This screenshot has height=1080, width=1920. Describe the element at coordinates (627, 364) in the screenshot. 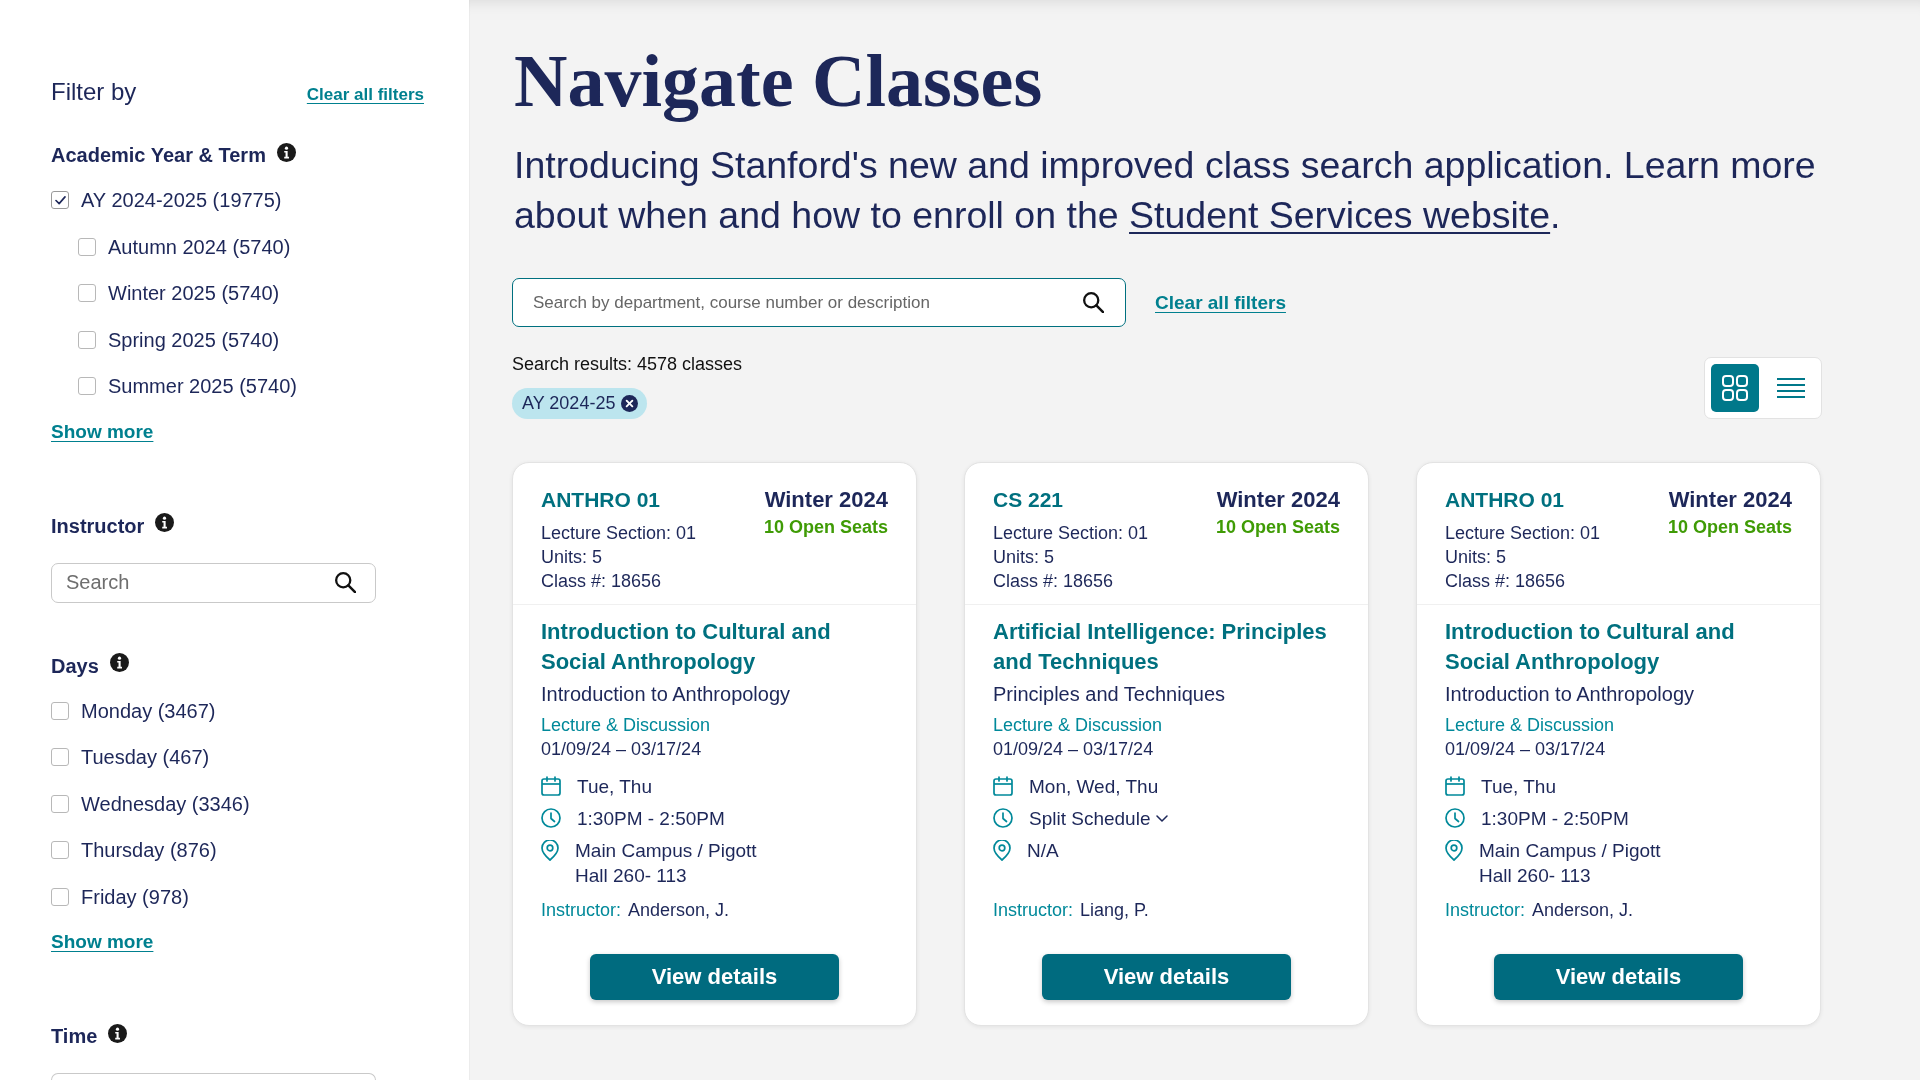

I see `results-count: Search results: 4578 classes` at that location.